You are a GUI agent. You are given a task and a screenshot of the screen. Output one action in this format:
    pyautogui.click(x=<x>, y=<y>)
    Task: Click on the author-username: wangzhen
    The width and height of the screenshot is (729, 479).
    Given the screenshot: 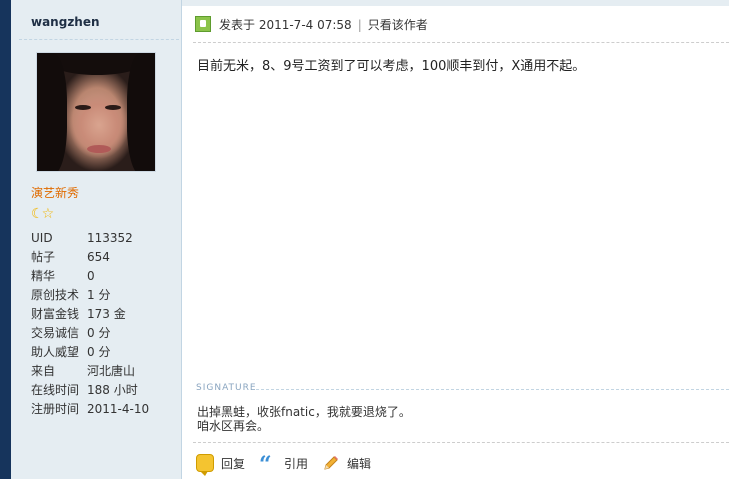 What is the action you would take?
    pyautogui.click(x=65, y=22)
    